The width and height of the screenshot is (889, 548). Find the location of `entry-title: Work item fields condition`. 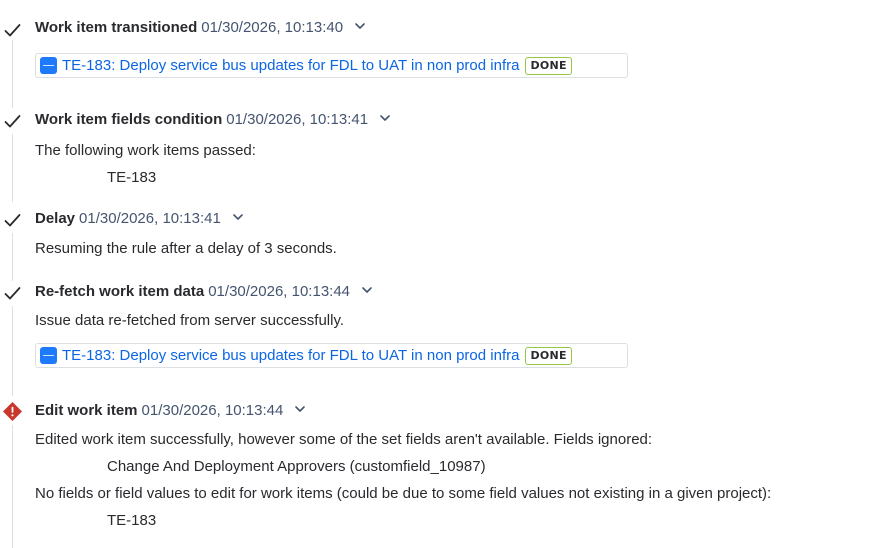

entry-title: Work item fields condition is located at coordinates (129, 119).